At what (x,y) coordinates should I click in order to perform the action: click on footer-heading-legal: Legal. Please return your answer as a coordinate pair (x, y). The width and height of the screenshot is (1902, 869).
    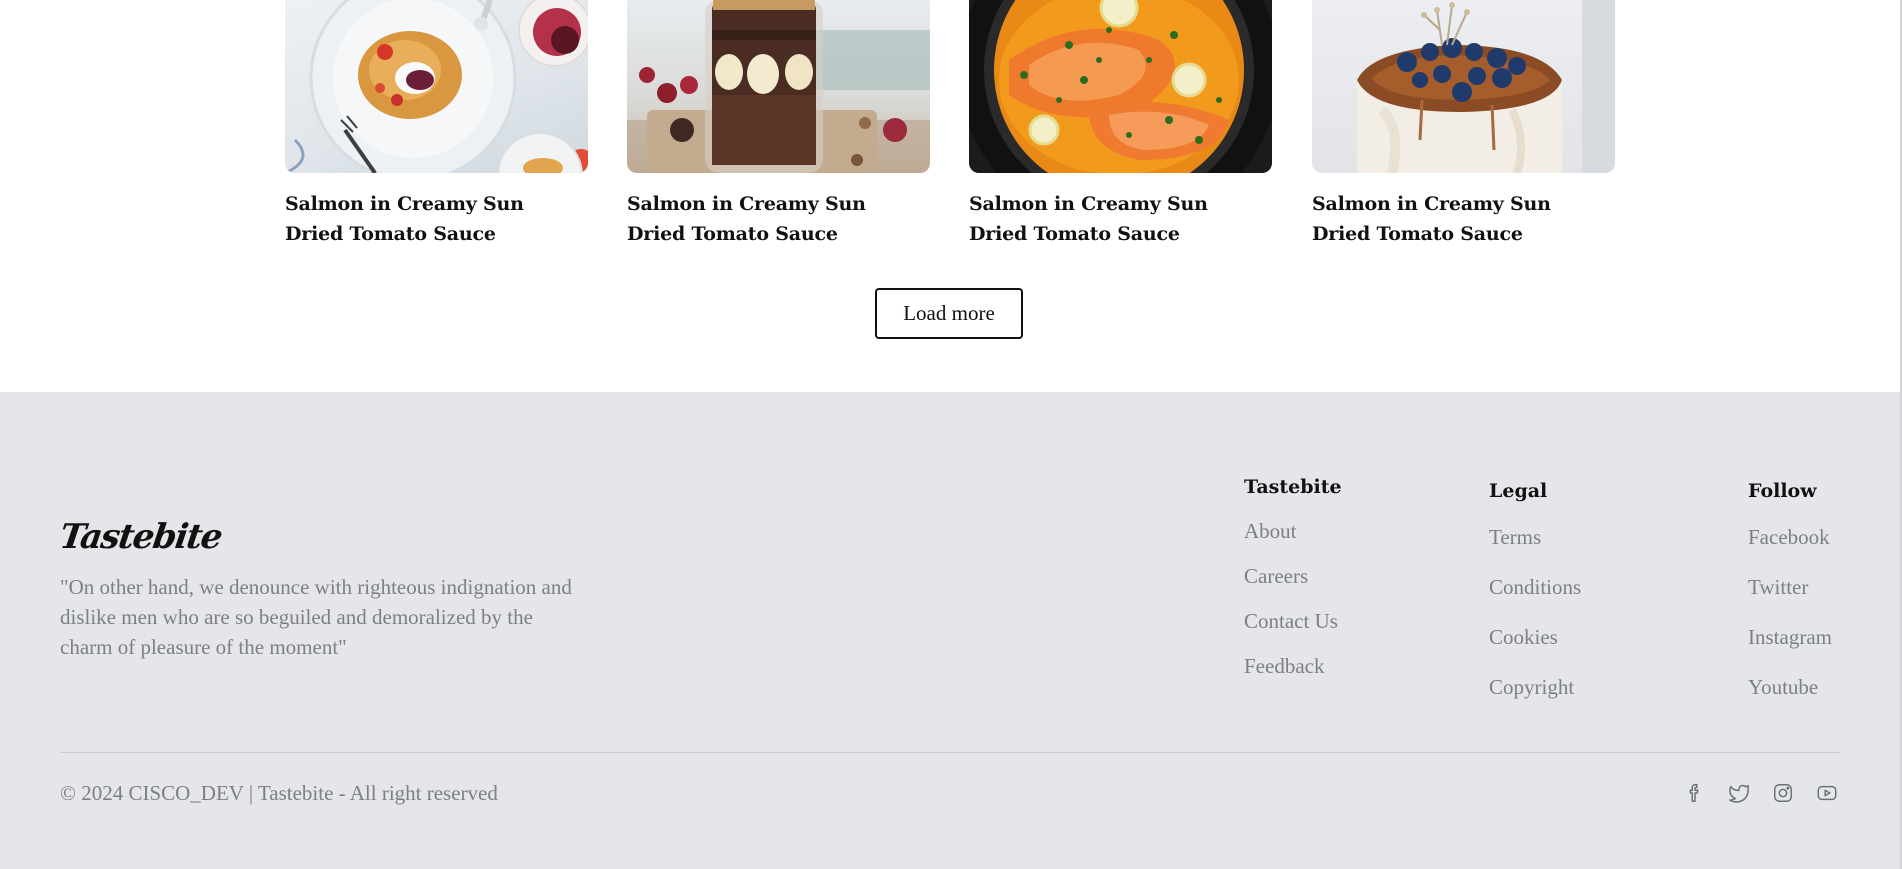
    Looking at the image, I should click on (1518, 491).